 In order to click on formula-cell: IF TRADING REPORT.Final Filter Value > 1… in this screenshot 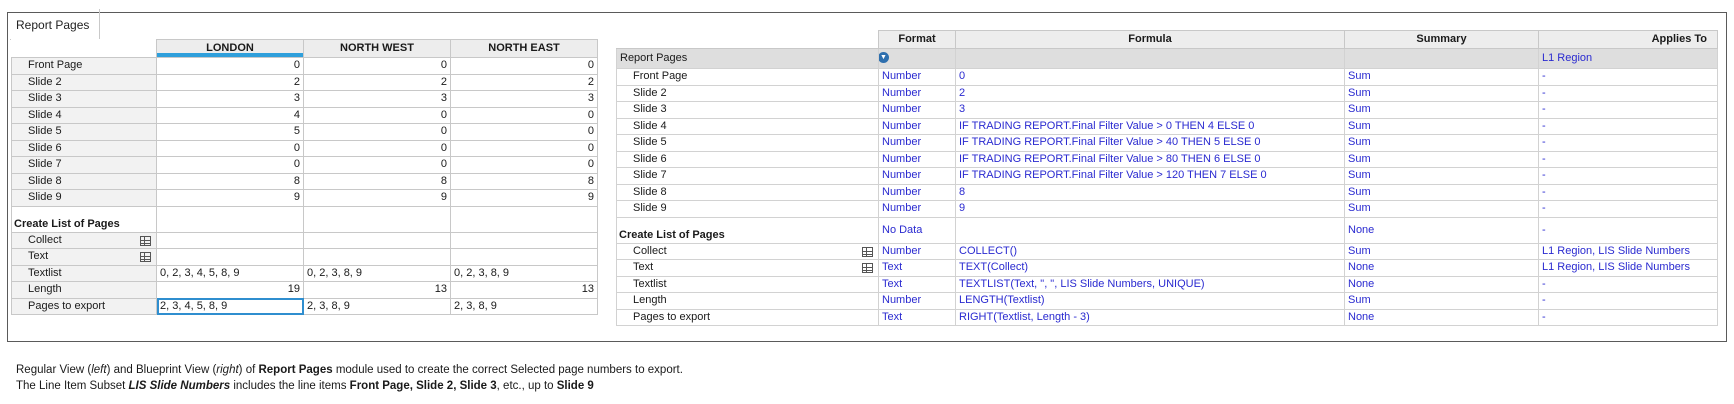, I will do `click(1150, 176)`.